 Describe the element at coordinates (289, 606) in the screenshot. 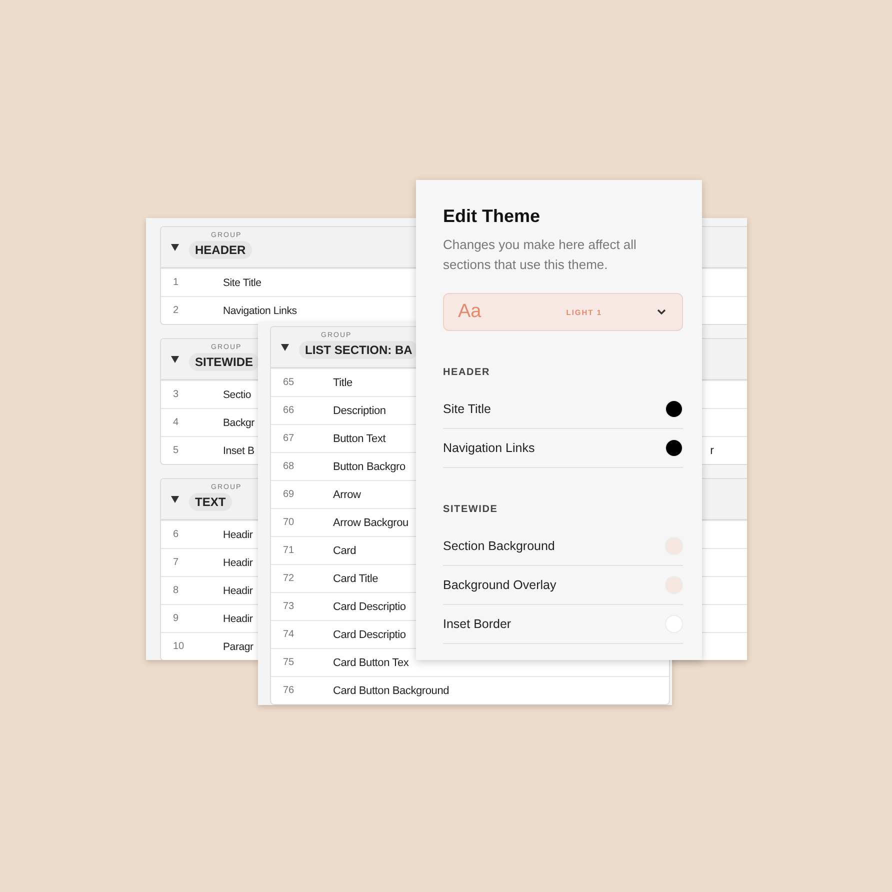

I see `row-number: 73` at that location.